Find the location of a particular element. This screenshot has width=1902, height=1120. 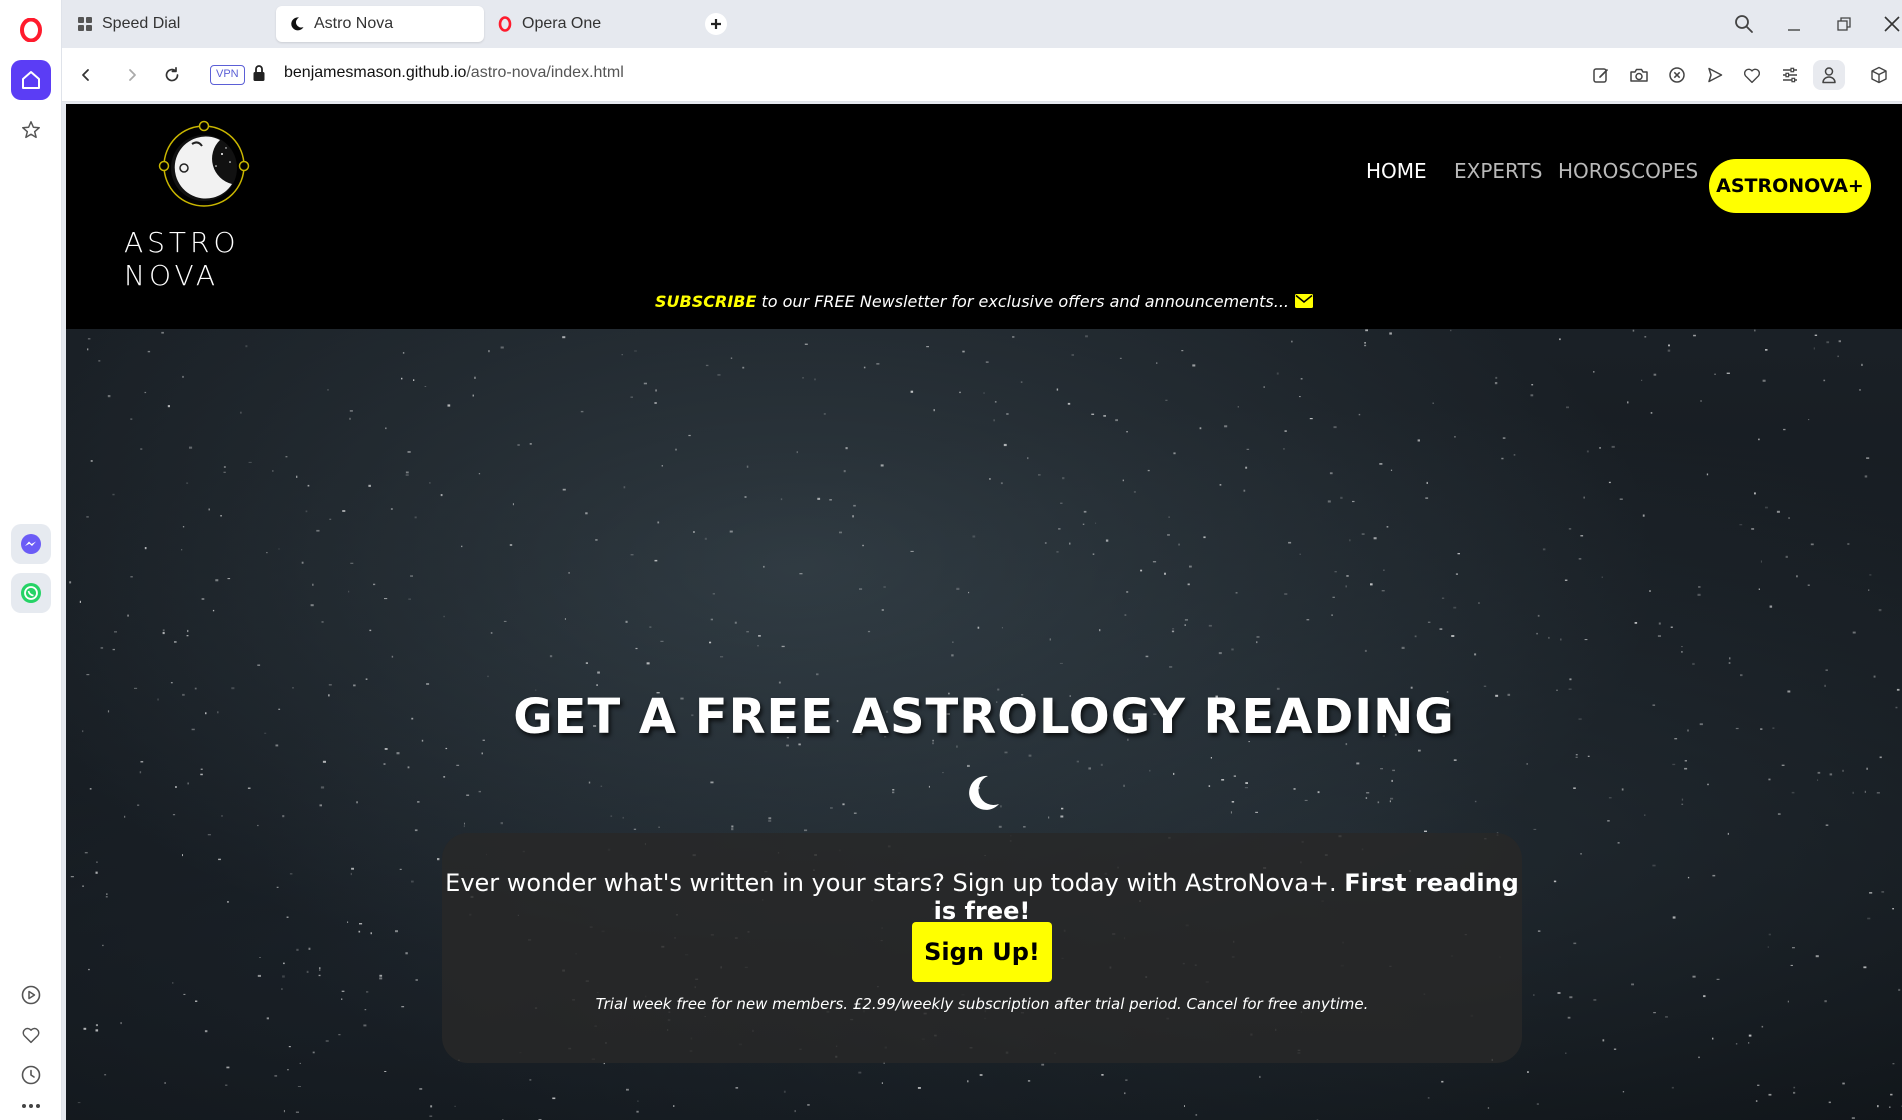

back-button is located at coordinates (86, 75).